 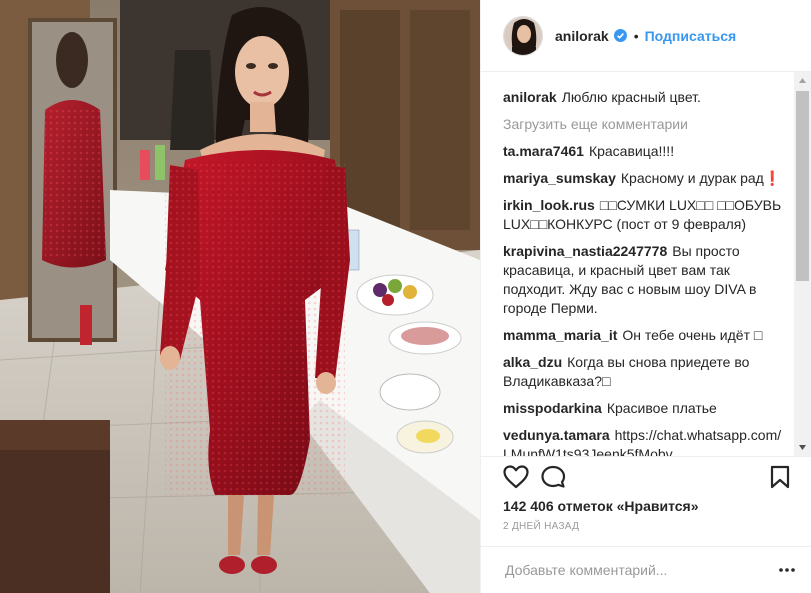 I want to click on comments-scrollbar, so click(x=802, y=264).